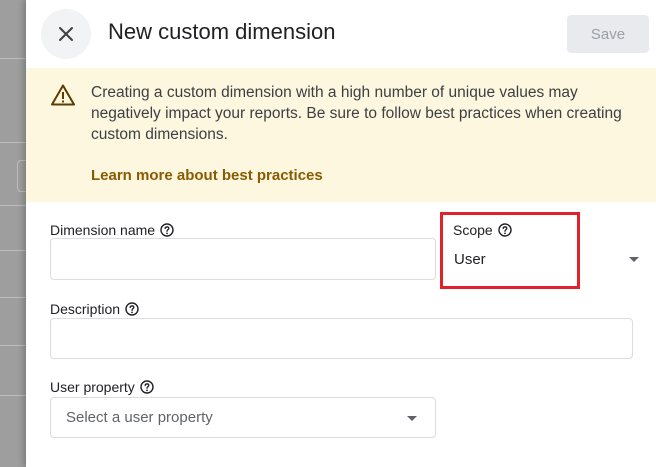  What do you see at coordinates (608, 34) in the screenshot?
I see `save-button: Save` at bounding box center [608, 34].